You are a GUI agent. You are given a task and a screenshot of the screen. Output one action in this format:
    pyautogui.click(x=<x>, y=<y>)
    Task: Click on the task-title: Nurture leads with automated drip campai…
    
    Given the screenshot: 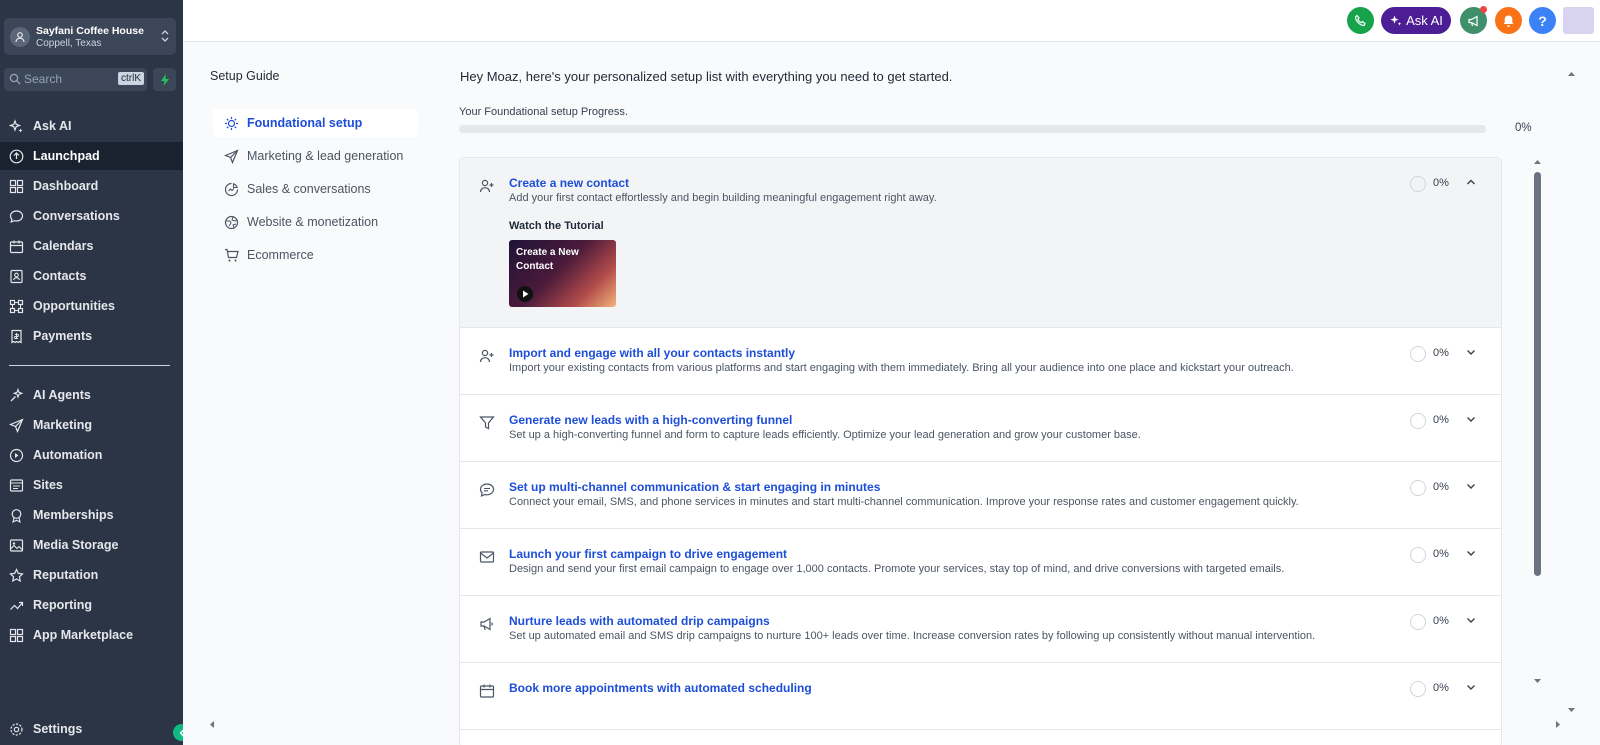 What is the action you would take?
    pyautogui.click(x=639, y=621)
    